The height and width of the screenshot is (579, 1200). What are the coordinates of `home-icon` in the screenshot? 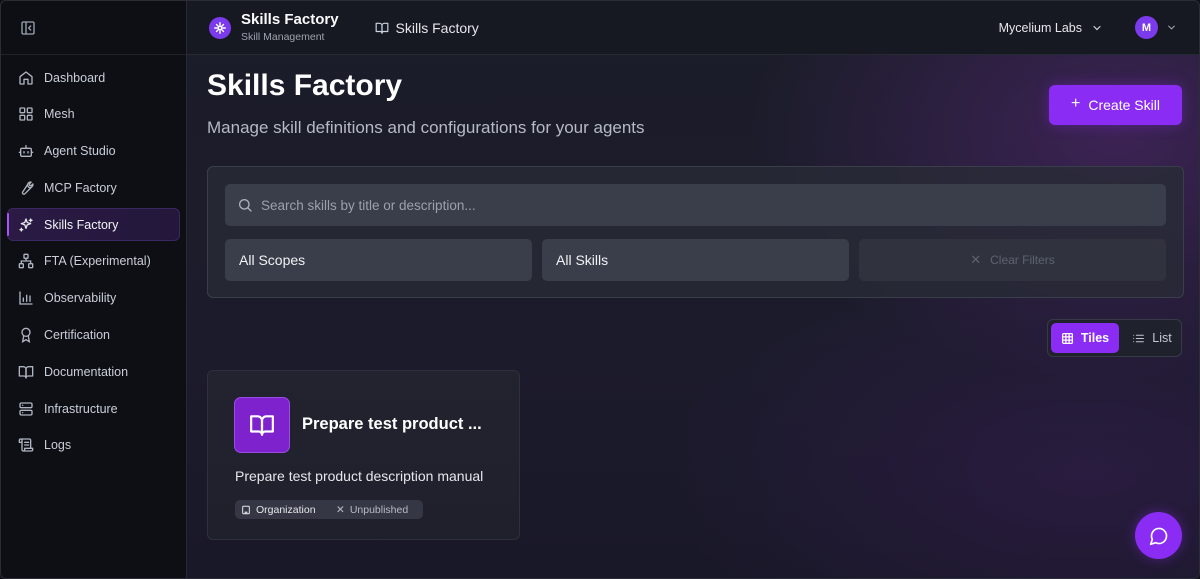 It's located at (26, 78).